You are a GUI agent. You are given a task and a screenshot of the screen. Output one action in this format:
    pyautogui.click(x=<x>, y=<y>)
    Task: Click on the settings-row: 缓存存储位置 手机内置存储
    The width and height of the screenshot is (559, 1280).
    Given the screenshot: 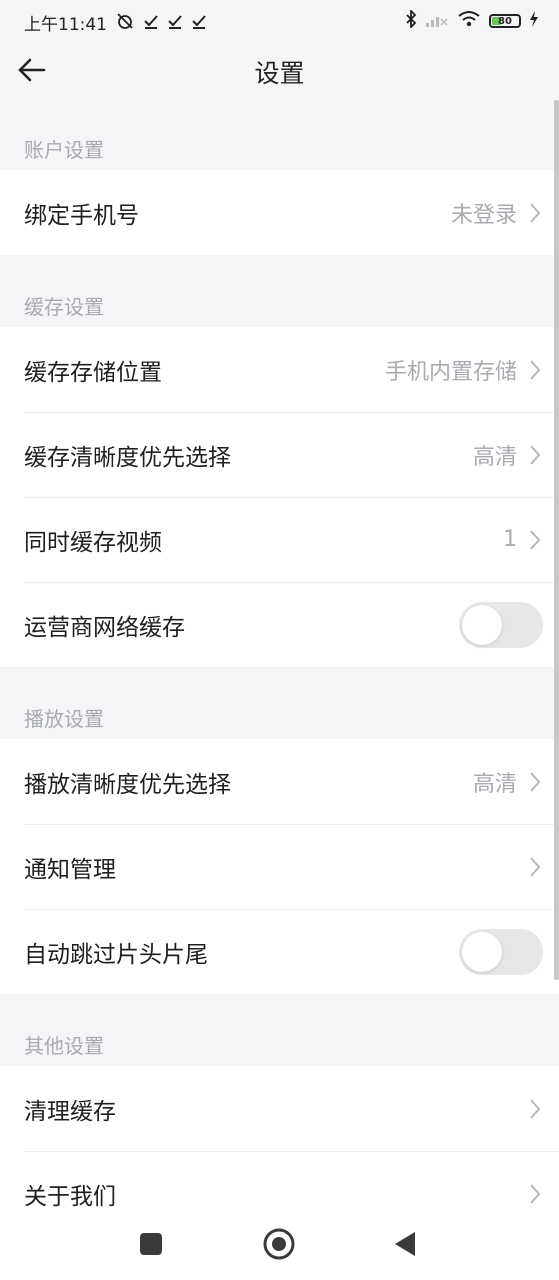 What is the action you would take?
    pyautogui.click(x=279, y=369)
    